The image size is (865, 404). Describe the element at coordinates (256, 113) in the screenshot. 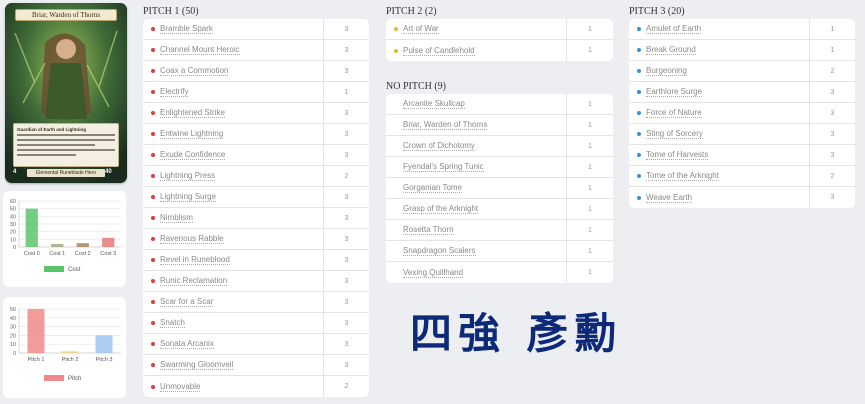

I see `card-row: Enlightened Strike 3` at that location.